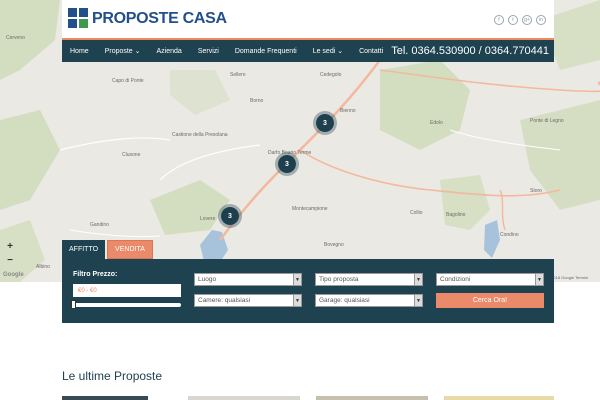 The height and width of the screenshot is (400, 600). I want to click on price-range-value: €0 - €0, so click(127, 290).